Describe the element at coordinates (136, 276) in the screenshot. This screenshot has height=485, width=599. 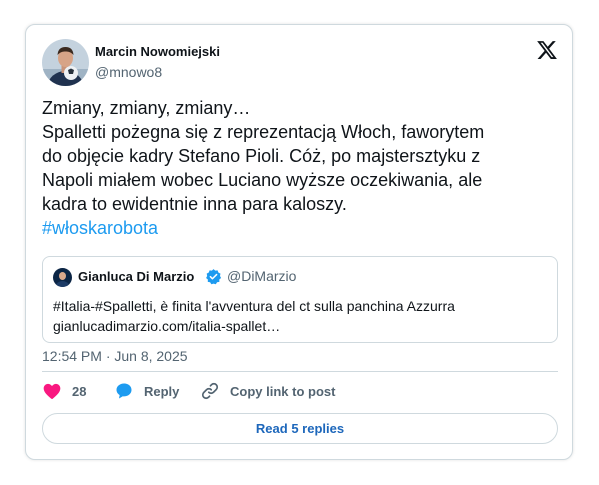
I see `quoted-author-name: Gianluca Di Marzio` at that location.